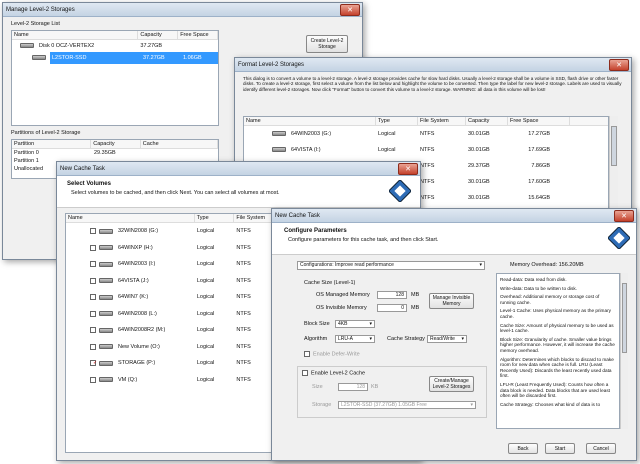 This screenshot has width=640, height=464. Describe the element at coordinates (93, 363) in the screenshot. I see `volume-checkbox: ✓` at that location.